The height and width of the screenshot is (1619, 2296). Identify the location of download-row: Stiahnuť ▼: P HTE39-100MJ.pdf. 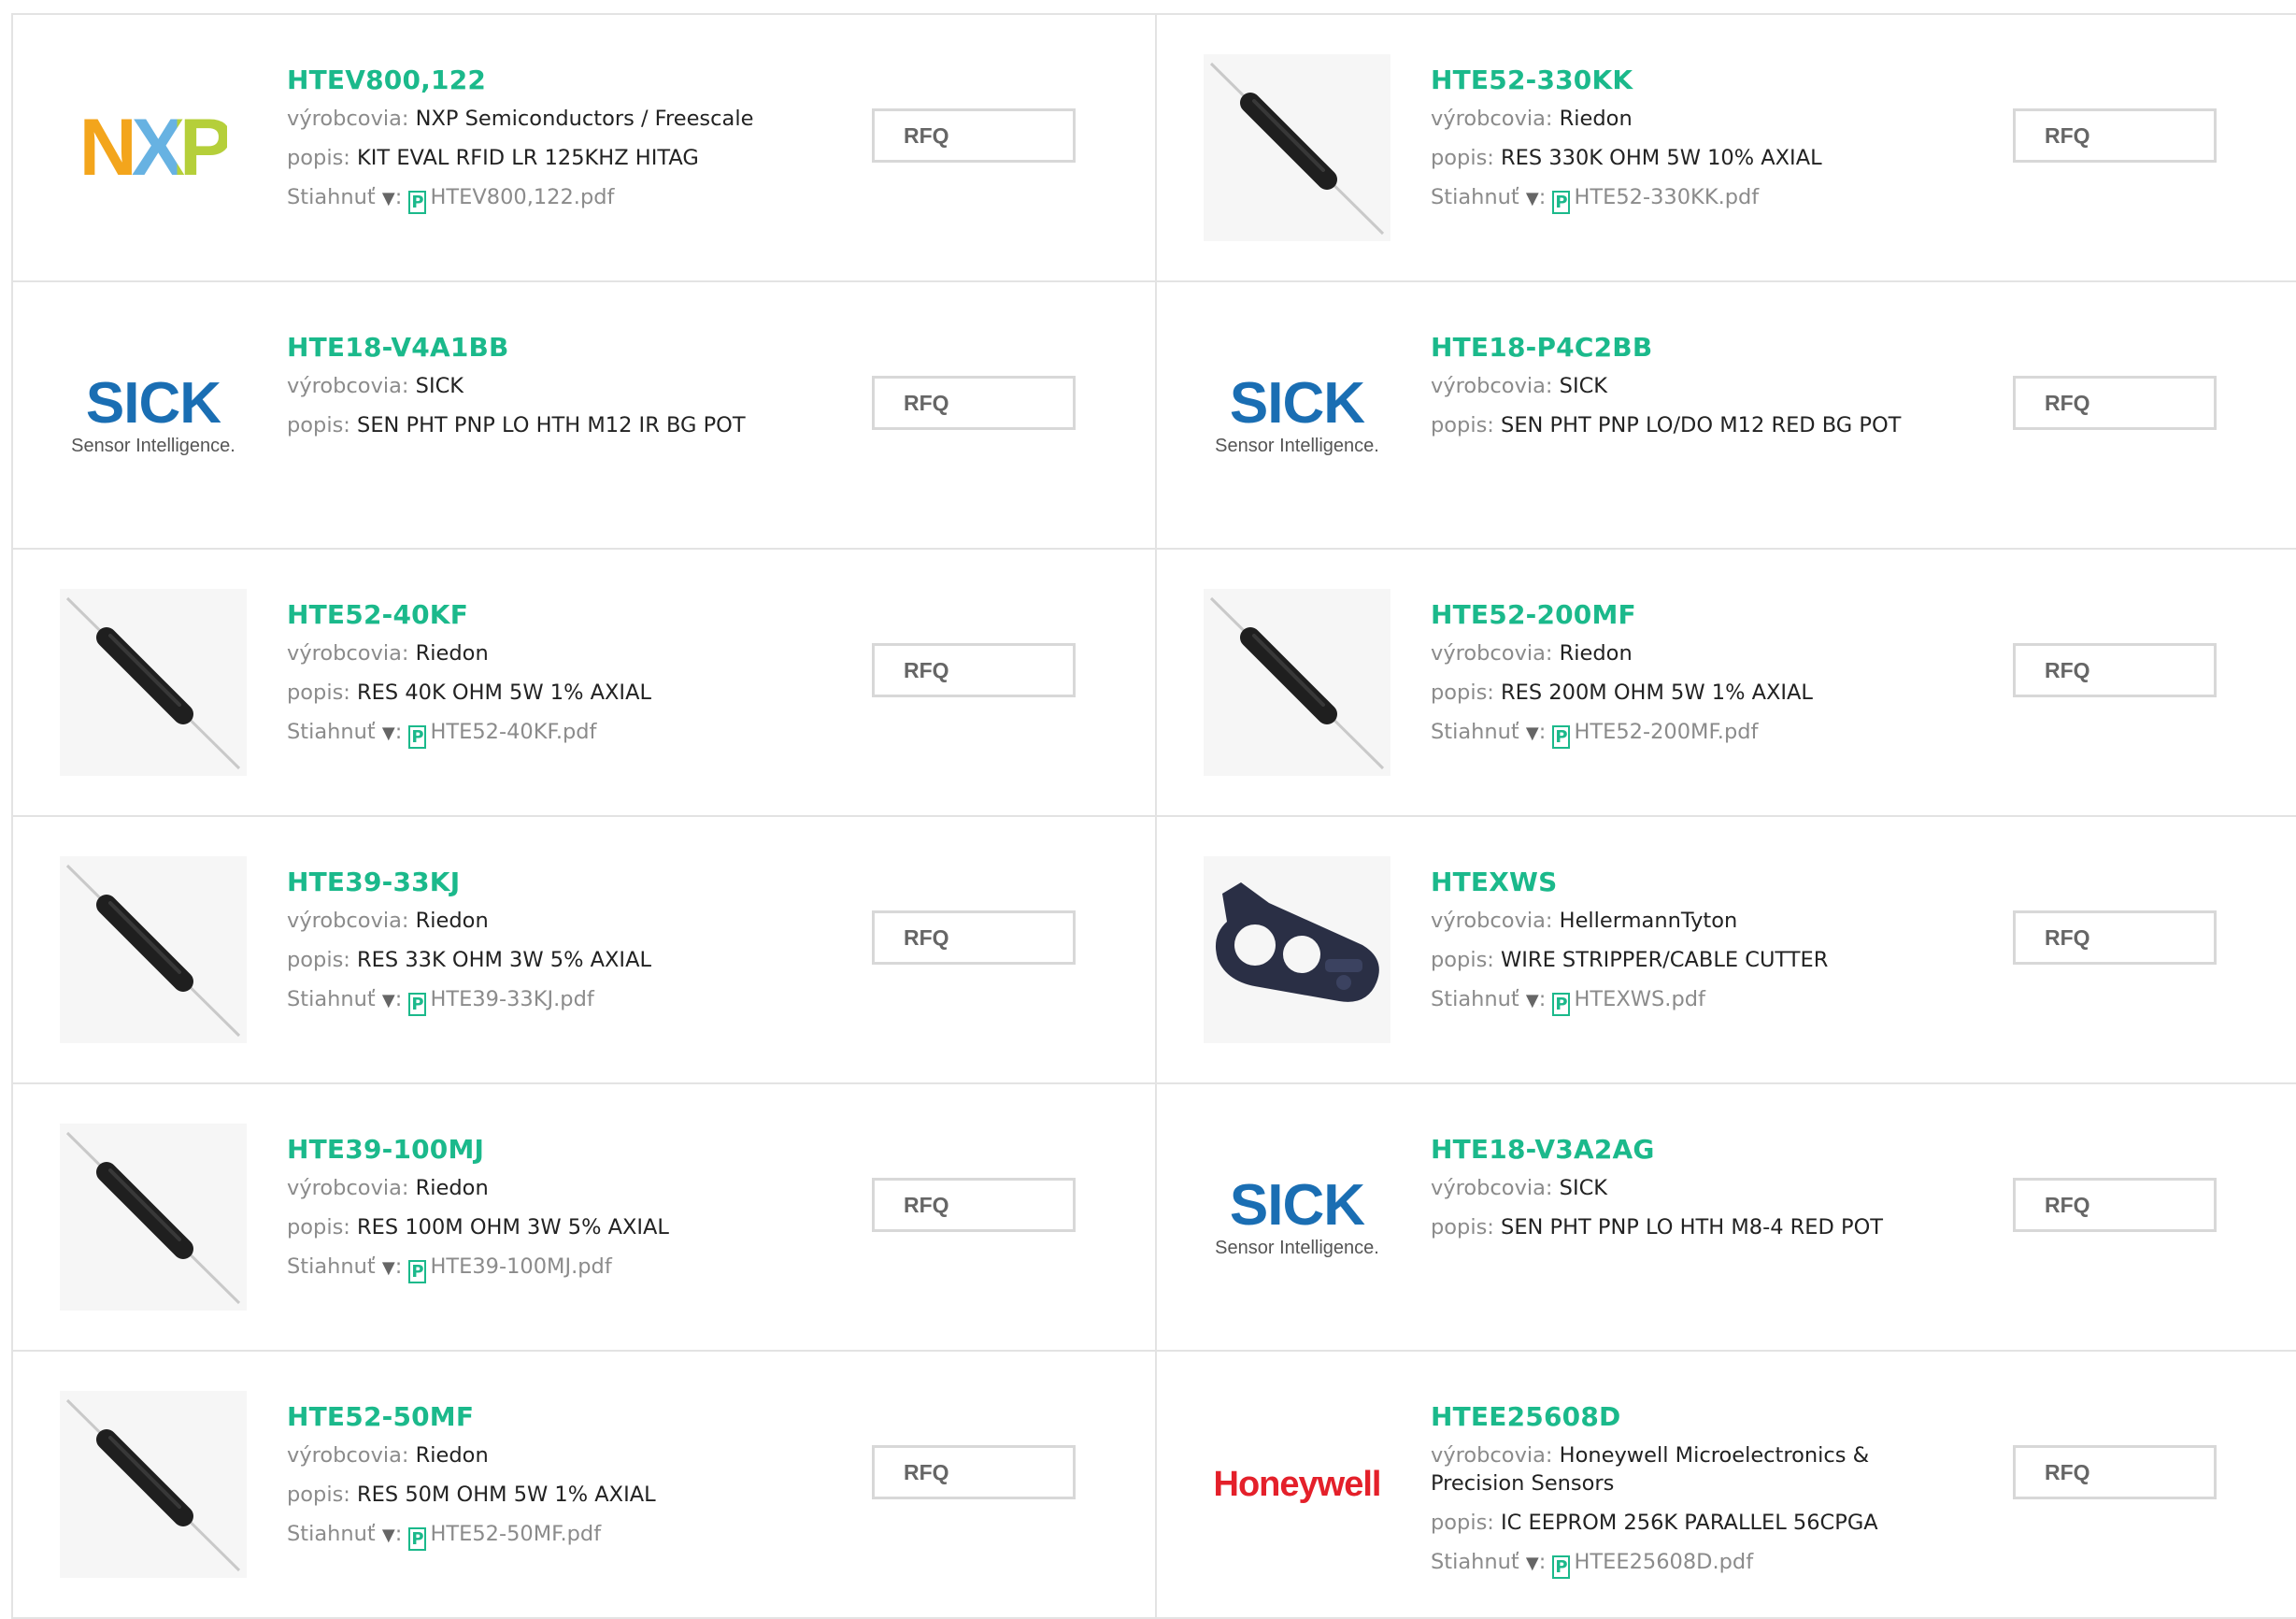
(548, 1268).